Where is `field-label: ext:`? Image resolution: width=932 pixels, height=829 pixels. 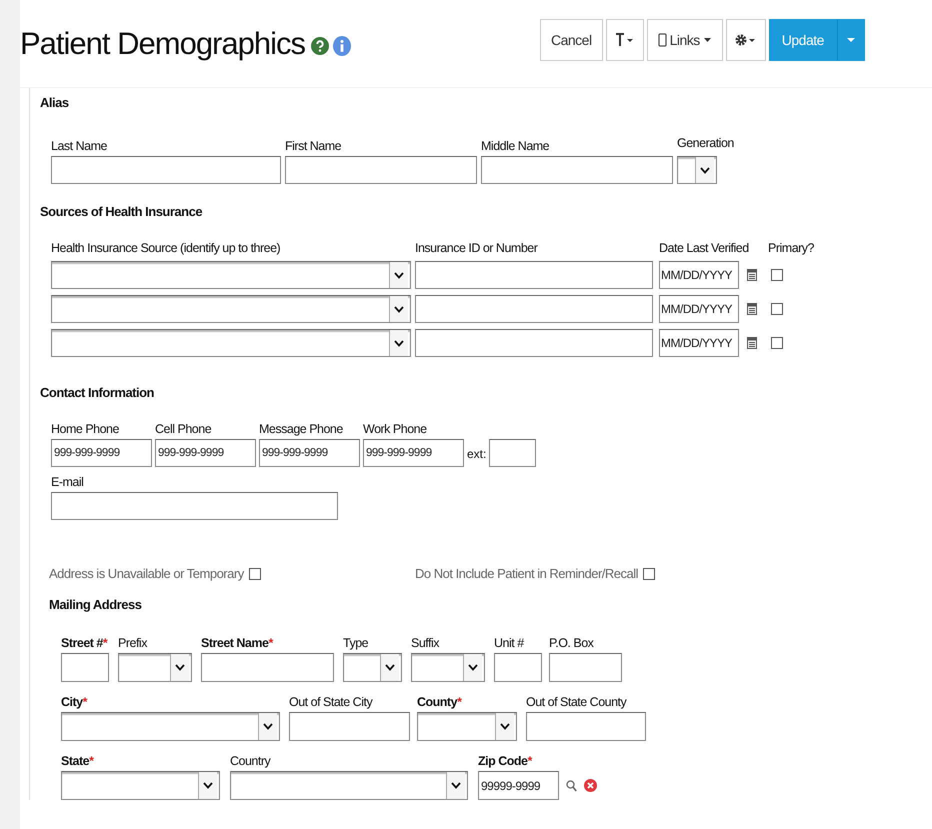
field-label: ext: is located at coordinates (476, 454).